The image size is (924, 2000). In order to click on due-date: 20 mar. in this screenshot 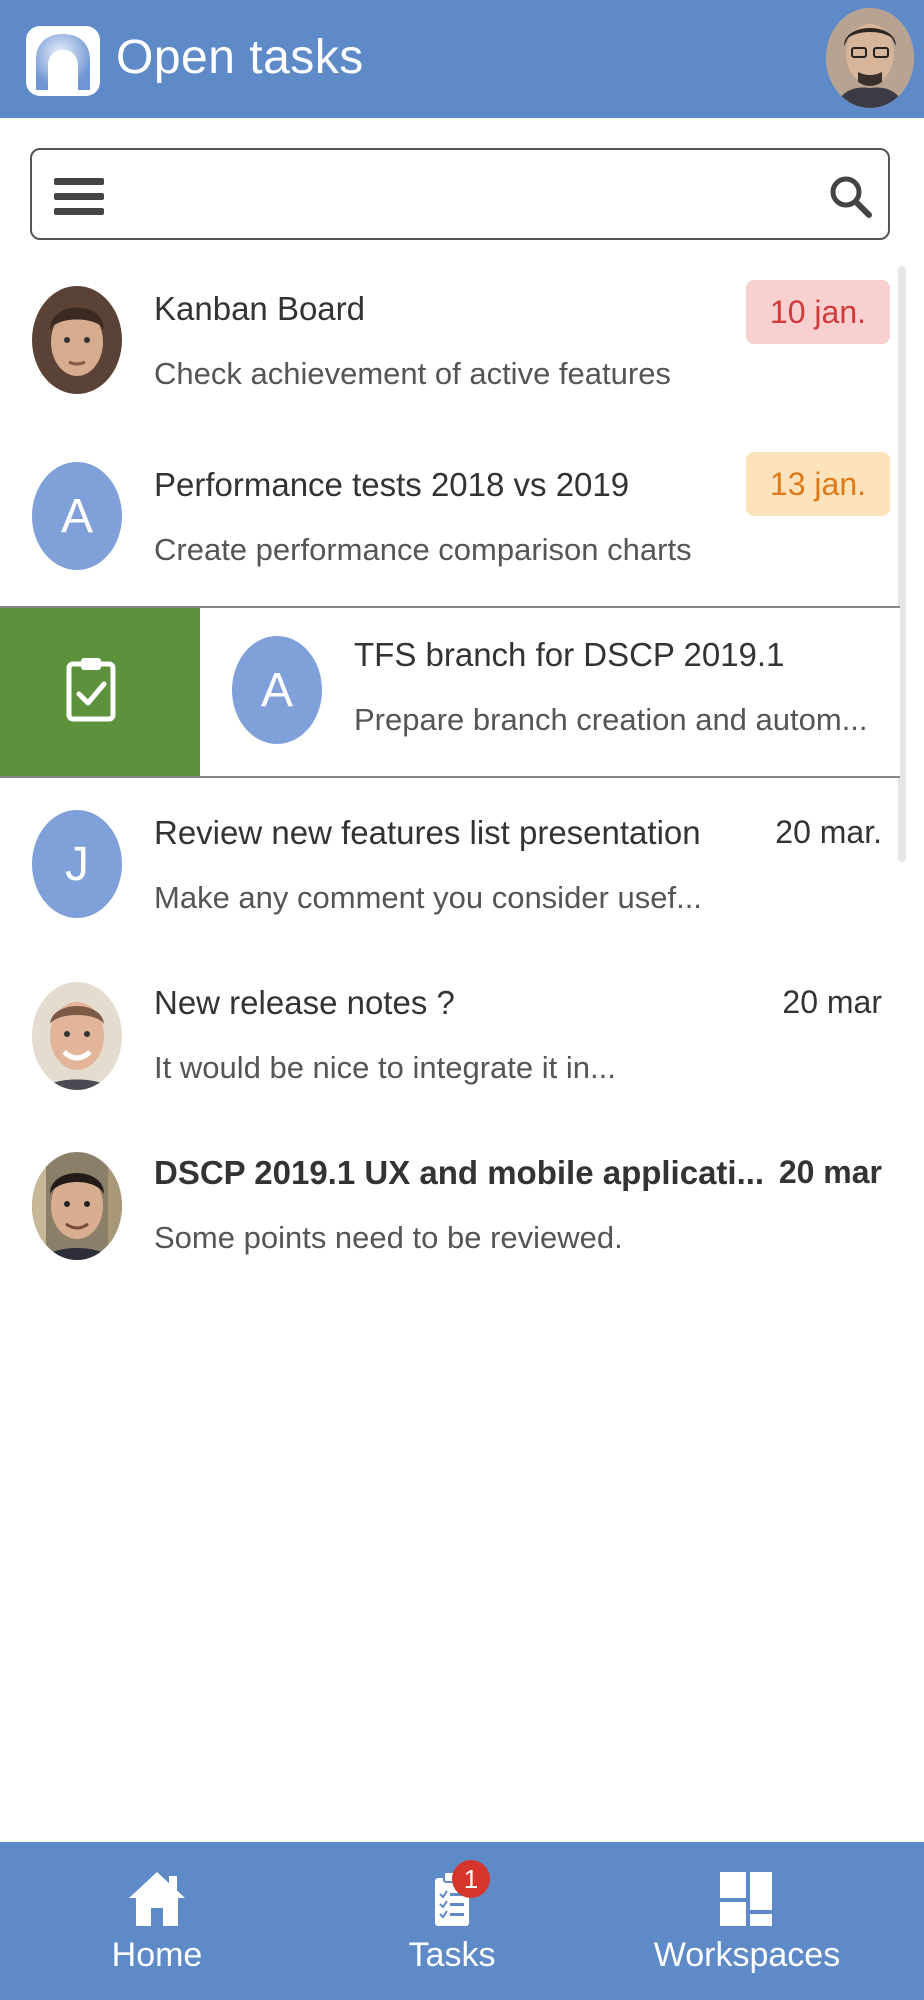, I will do `click(828, 832)`.